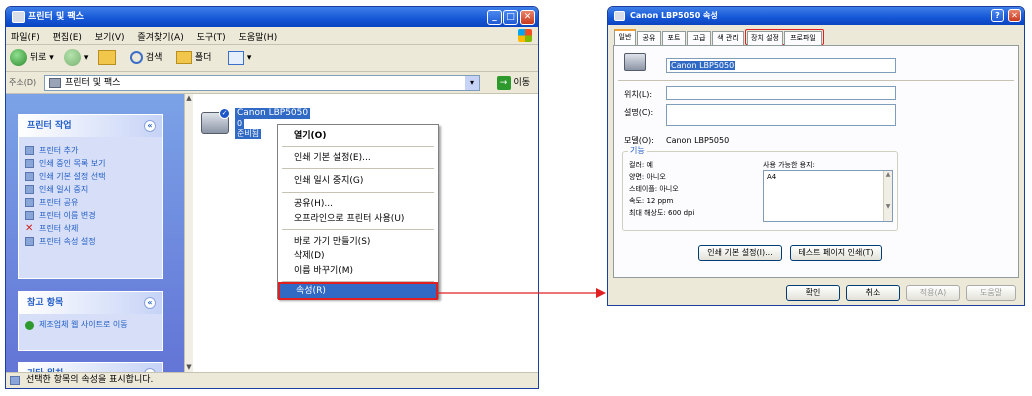 Image resolution: width=1032 pixels, height=396 pixels. I want to click on search-button: 검색, so click(146, 58).